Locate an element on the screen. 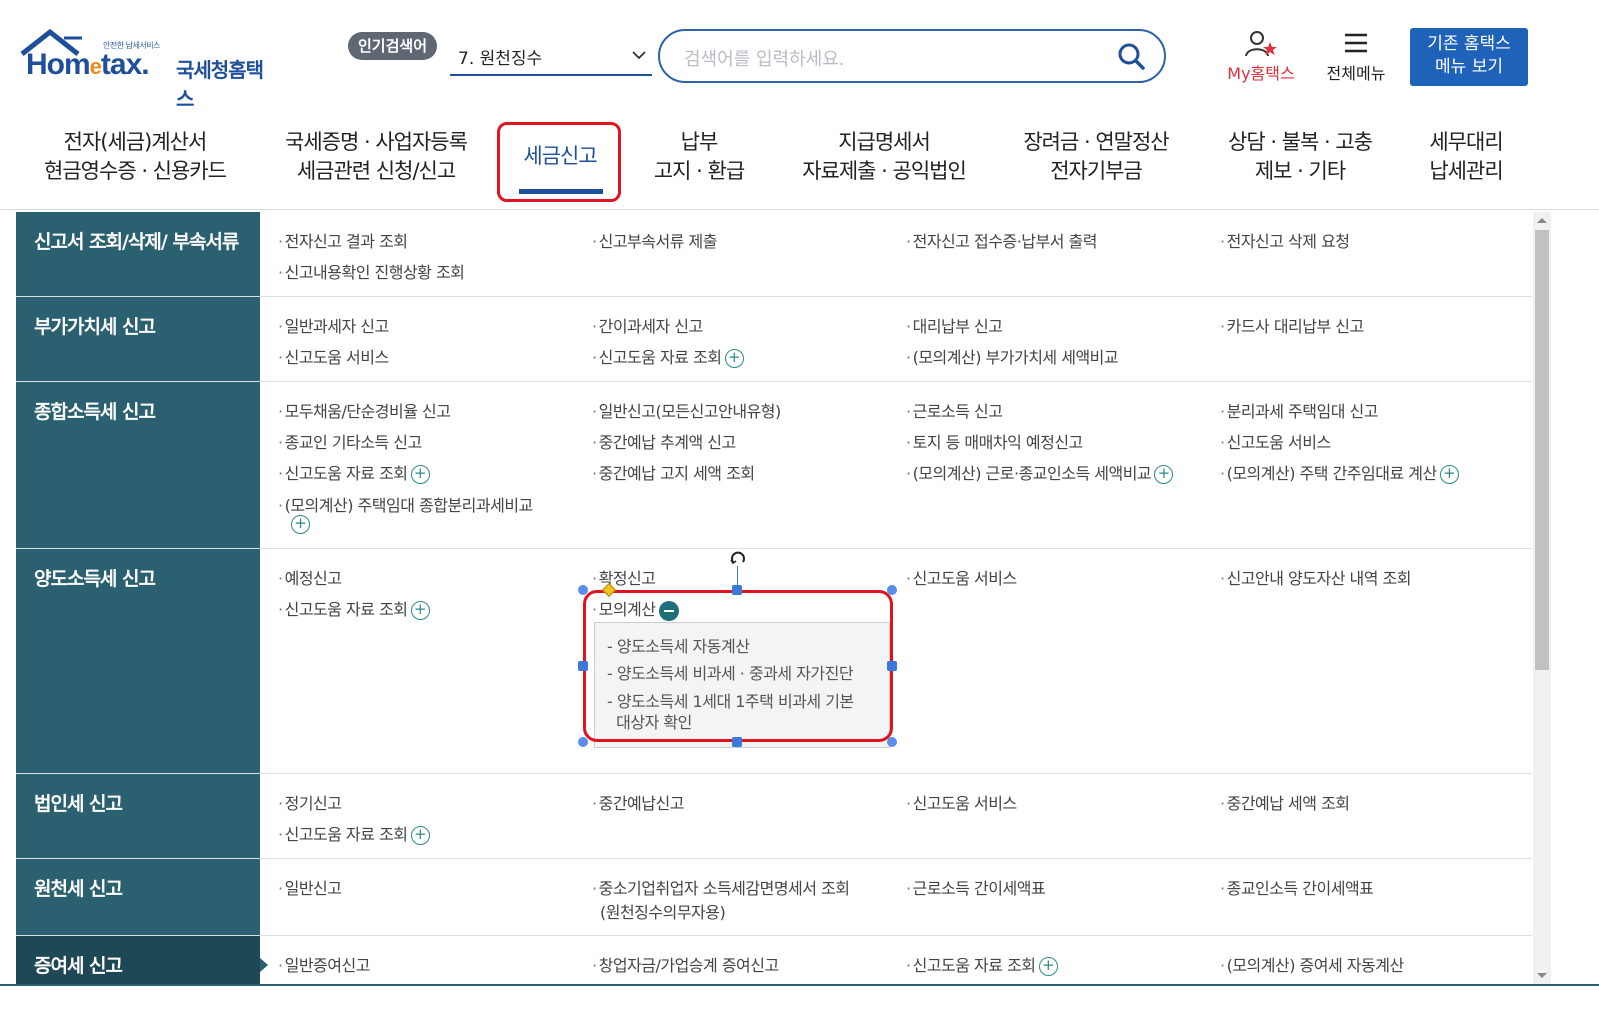 This screenshot has height=1022, width=1599. legacy-menu-button: 기존 홈택스 메뉴 보기 is located at coordinates (1469, 57).